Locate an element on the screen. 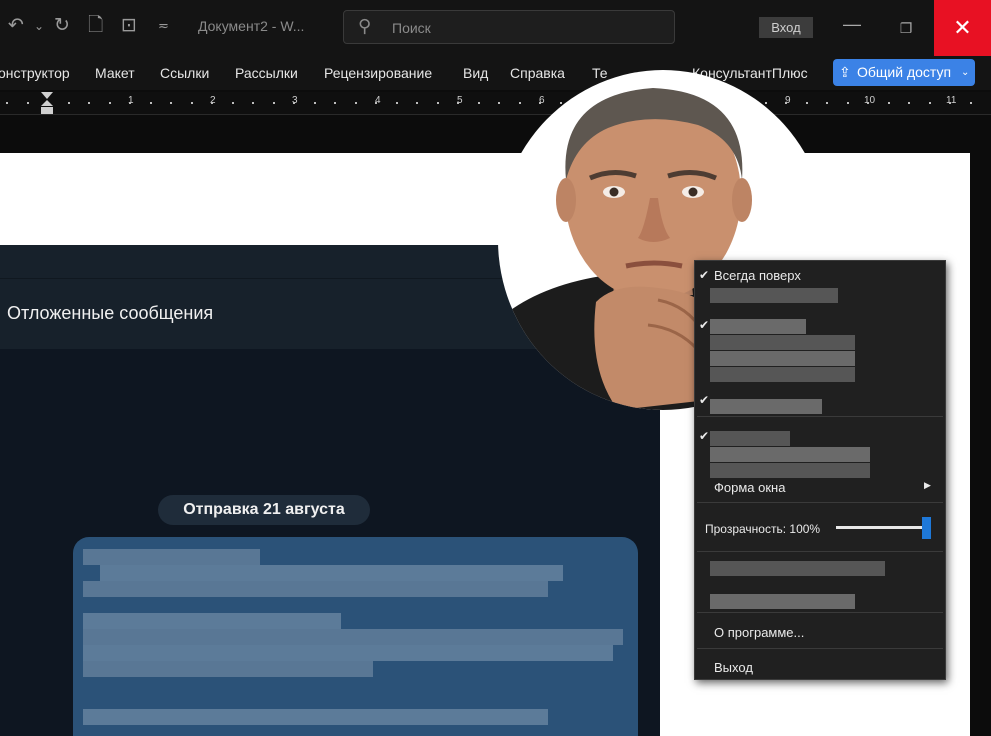  ruler-number: 10 is located at coordinates (870, 100).